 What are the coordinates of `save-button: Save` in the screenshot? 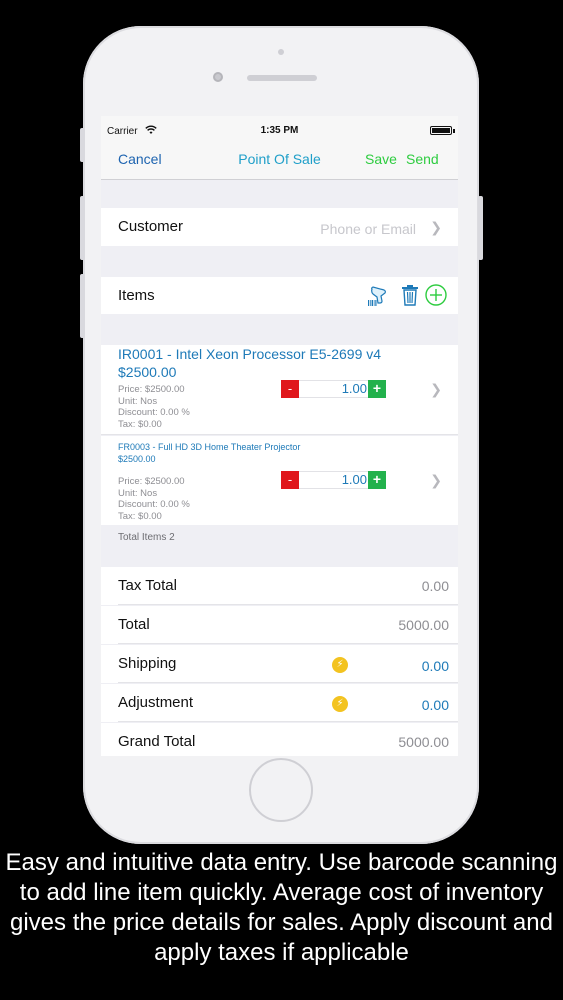 It's located at (381, 159).